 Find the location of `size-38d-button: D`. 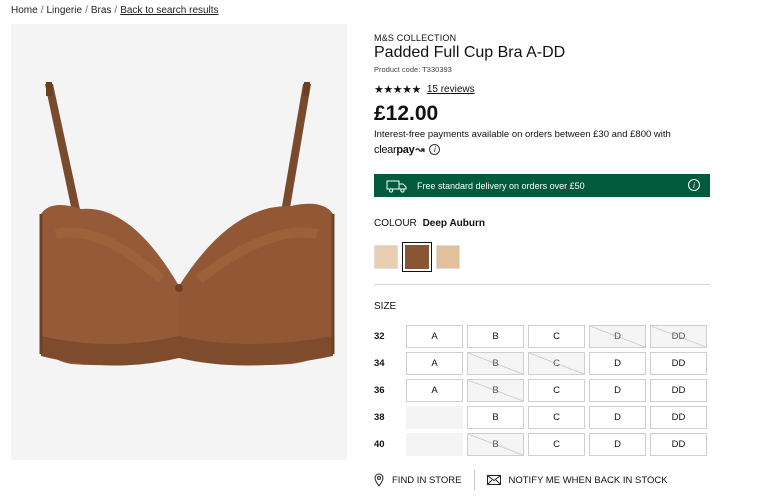

size-38d-button: D is located at coordinates (617, 417).